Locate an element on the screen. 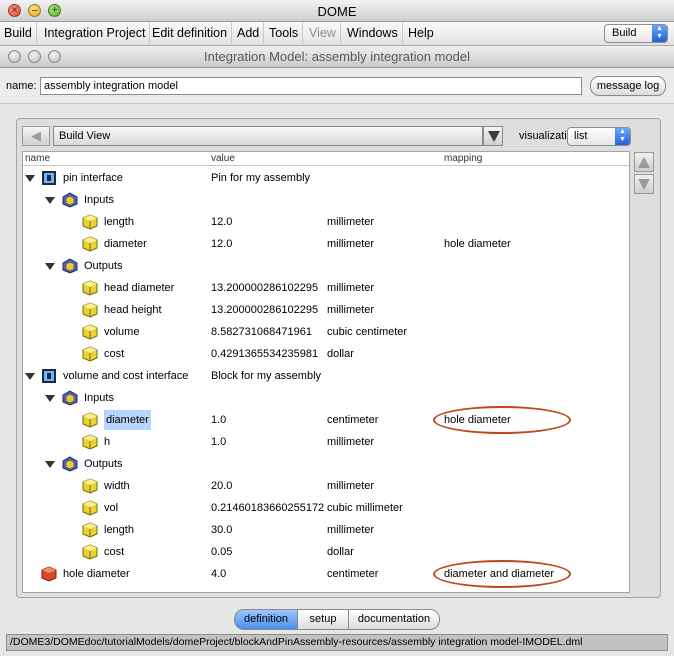 Image resolution: width=674 pixels, height=656 pixels. column-name: name is located at coordinates (37, 158).